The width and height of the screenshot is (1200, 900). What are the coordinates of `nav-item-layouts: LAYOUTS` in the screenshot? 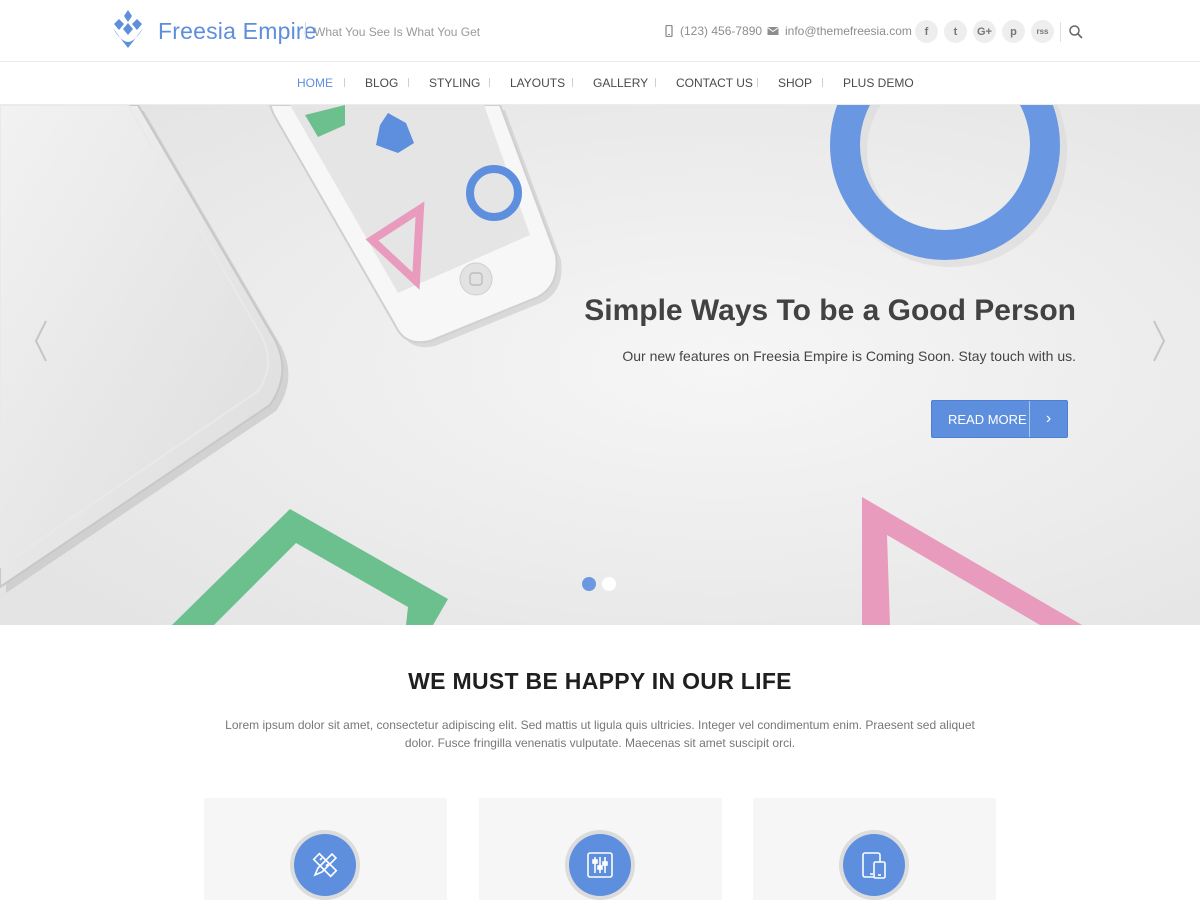 It's located at (537, 83).